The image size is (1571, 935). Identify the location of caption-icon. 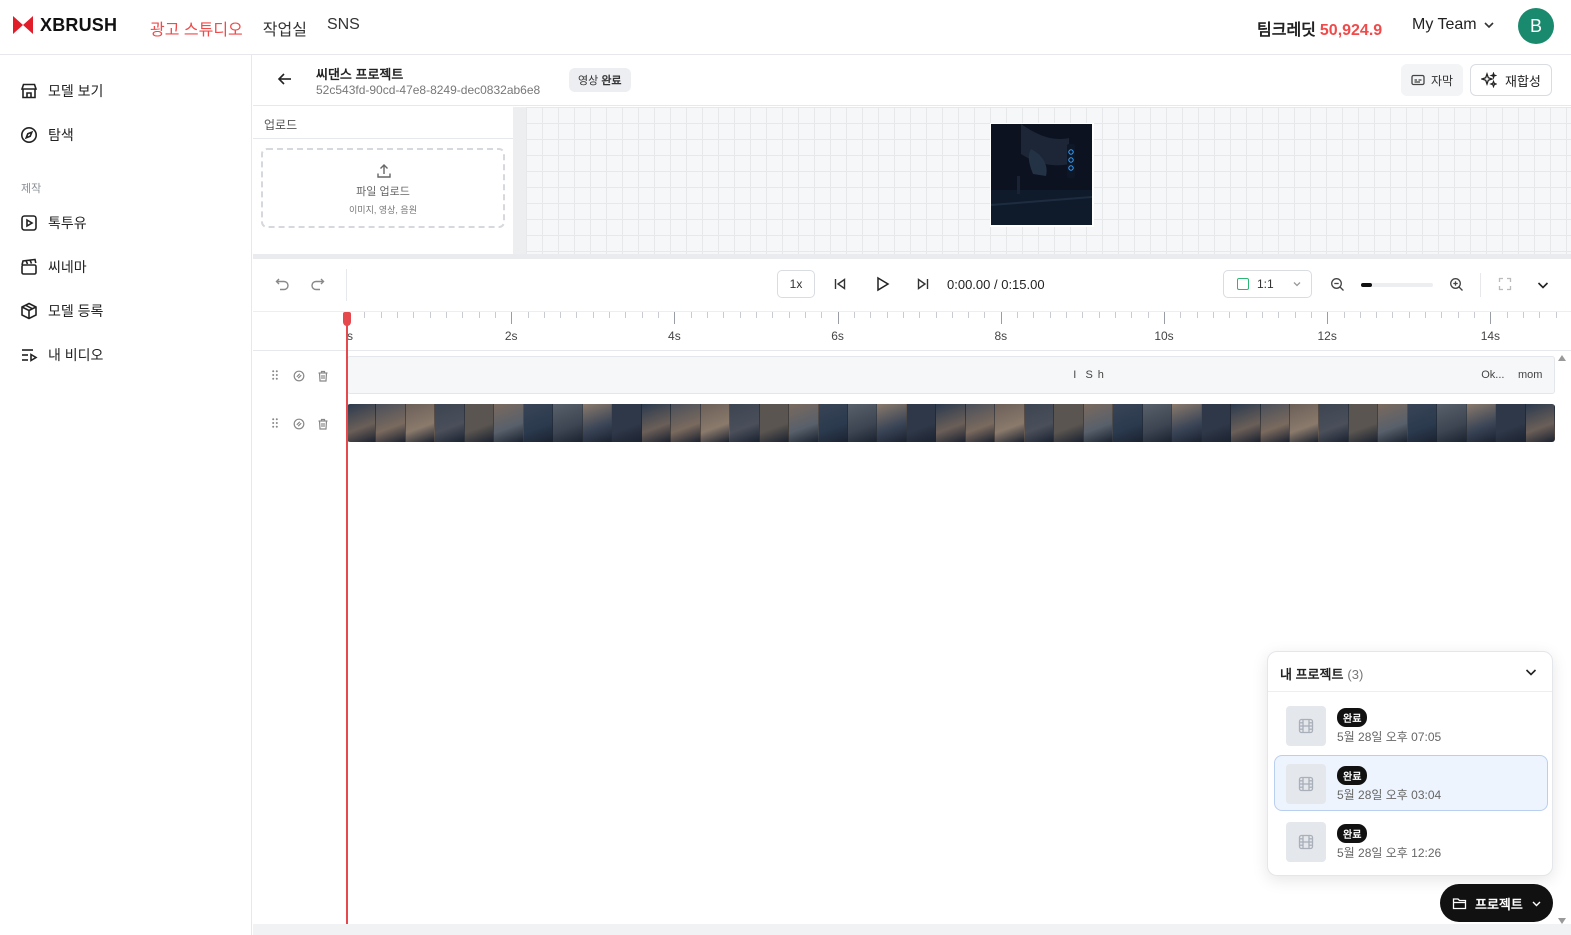
(1418, 80).